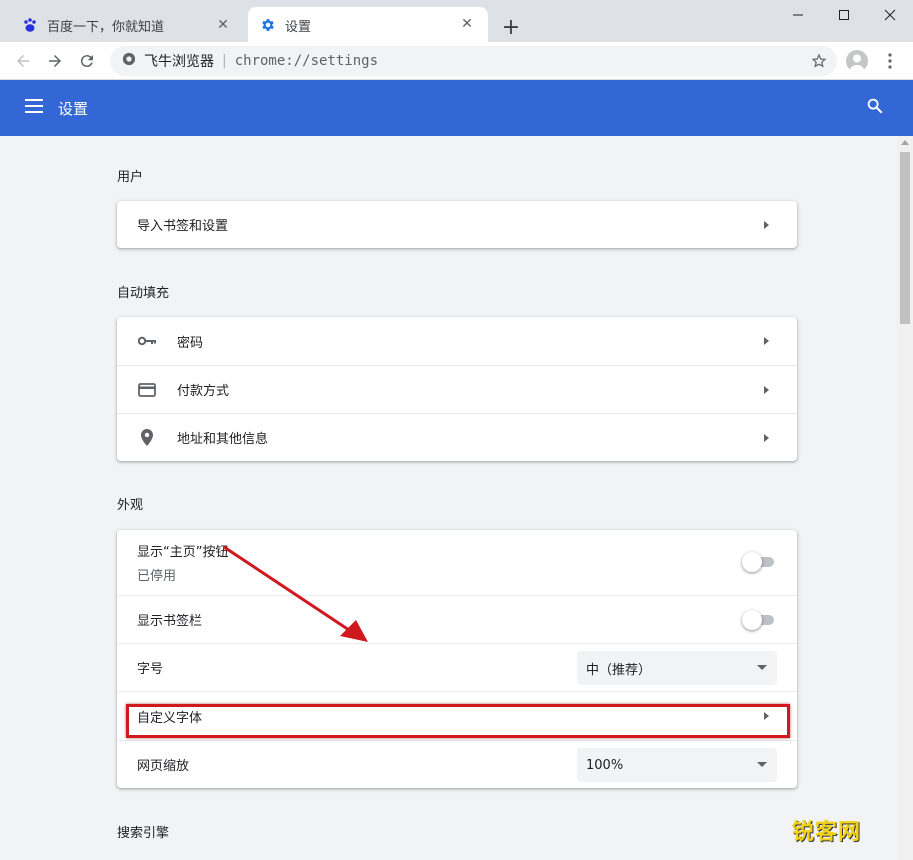  I want to click on page-title: 设置, so click(73, 109).